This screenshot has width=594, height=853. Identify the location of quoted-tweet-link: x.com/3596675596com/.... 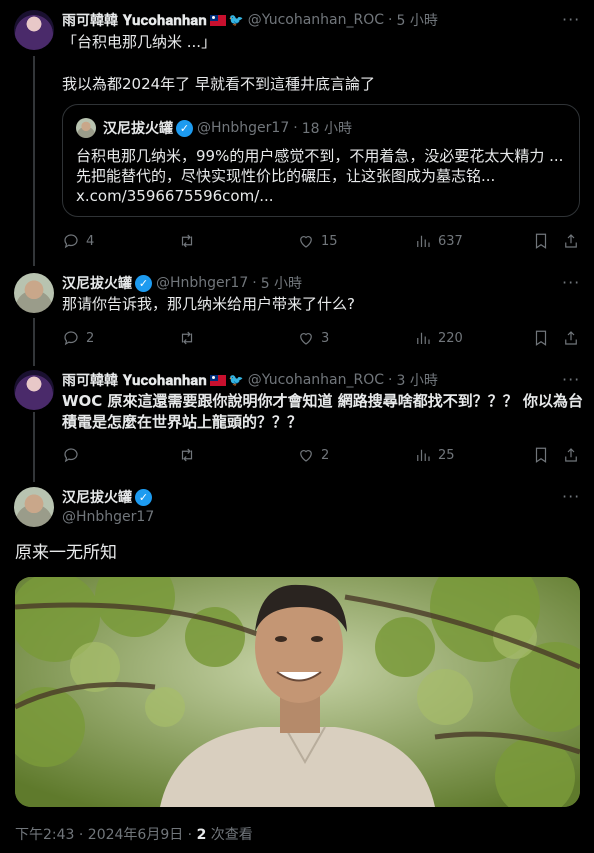
(175, 196).